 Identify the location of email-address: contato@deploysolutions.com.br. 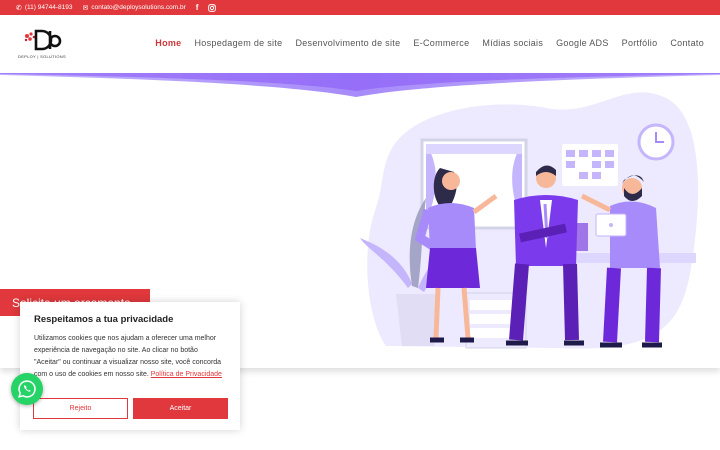
(138, 7).